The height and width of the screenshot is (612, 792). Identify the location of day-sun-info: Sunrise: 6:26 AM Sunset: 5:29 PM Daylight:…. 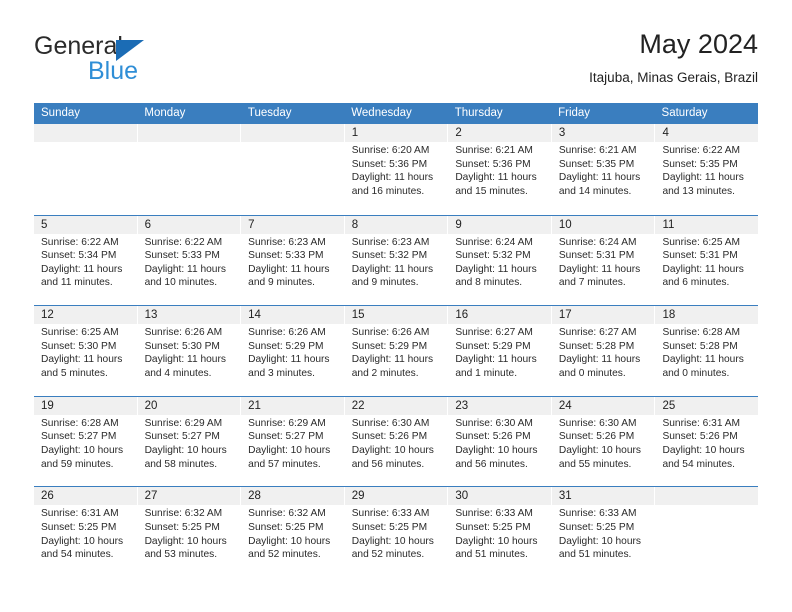
(292, 352).